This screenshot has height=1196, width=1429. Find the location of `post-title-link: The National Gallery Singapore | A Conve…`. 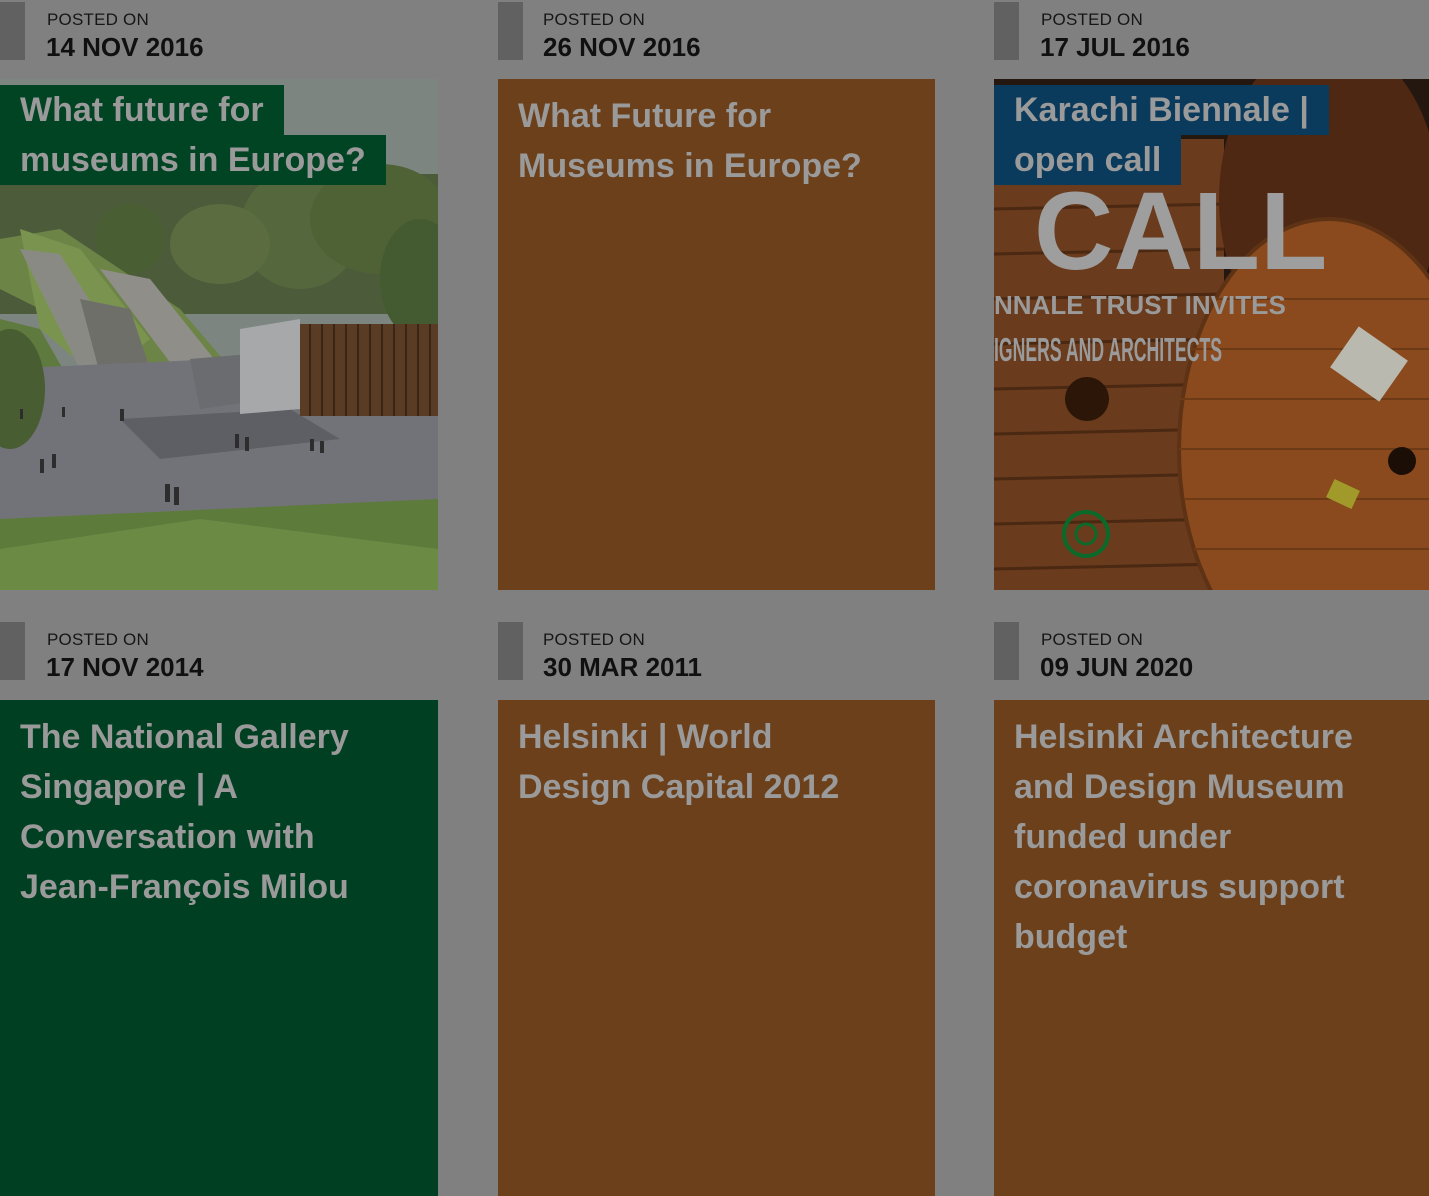

post-title-link: The National Gallery Singapore | A Conve… is located at coordinates (210, 812).